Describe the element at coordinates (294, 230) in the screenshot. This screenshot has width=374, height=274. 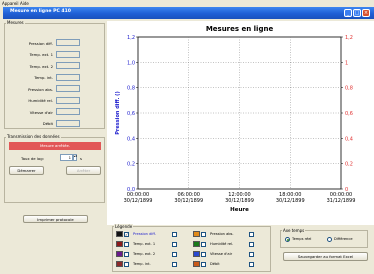
I see `axis-time-title: Axe temps` at that location.